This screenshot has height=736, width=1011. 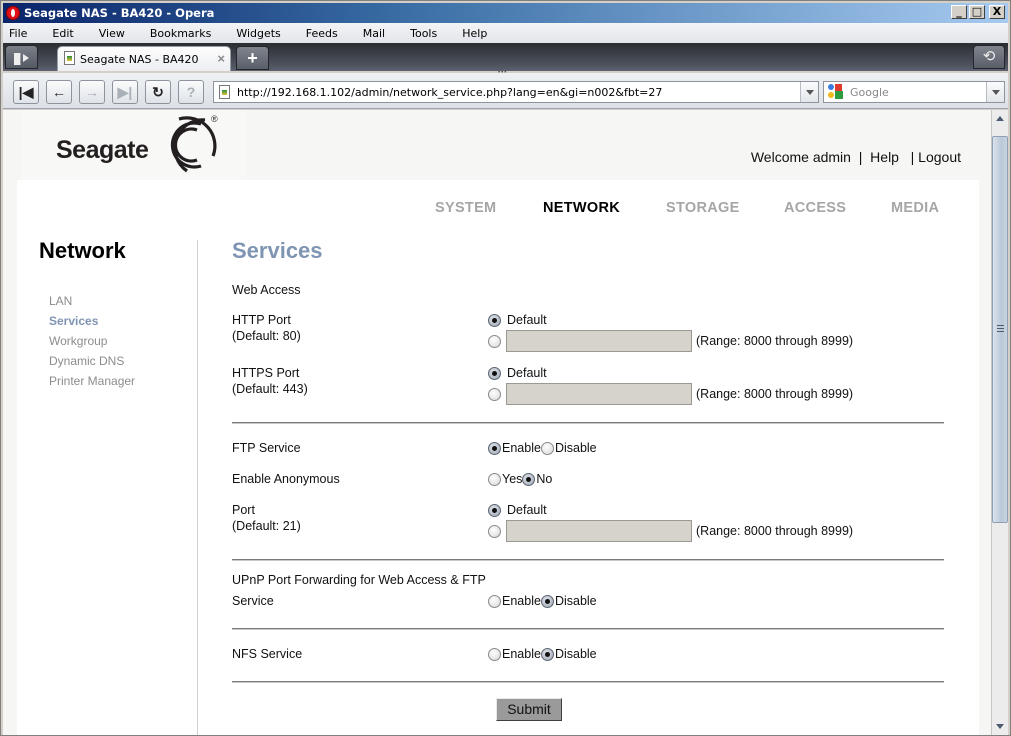 What do you see at coordinates (112, 33) in the screenshot?
I see `menu-view: View` at bounding box center [112, 33].